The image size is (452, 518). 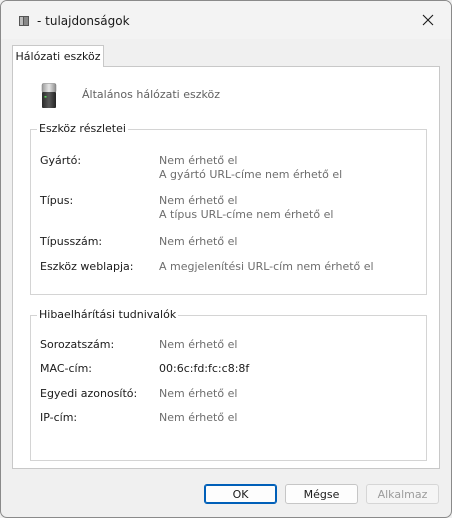 I want to click on unique-id-label: Egyedi azonosító:, so click(x=89, y=393).